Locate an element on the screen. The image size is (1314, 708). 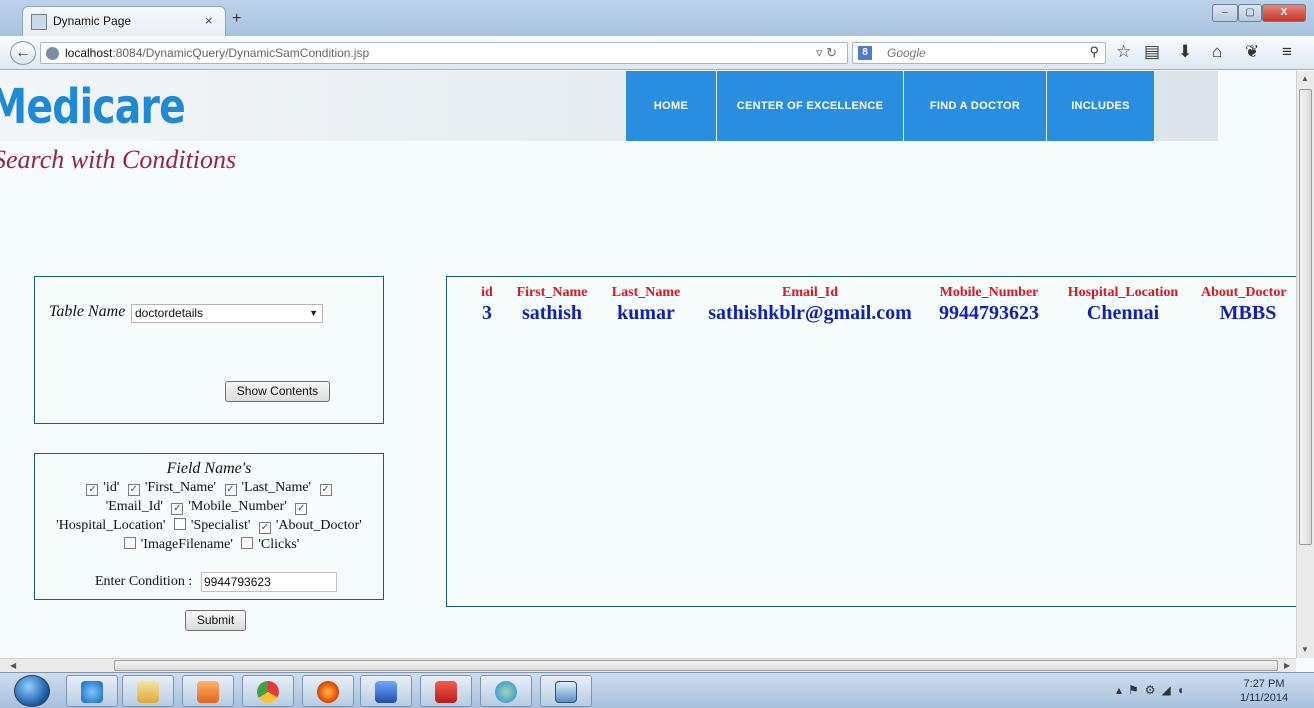
tab-close-icon: × is located at coordinates (209, 20).